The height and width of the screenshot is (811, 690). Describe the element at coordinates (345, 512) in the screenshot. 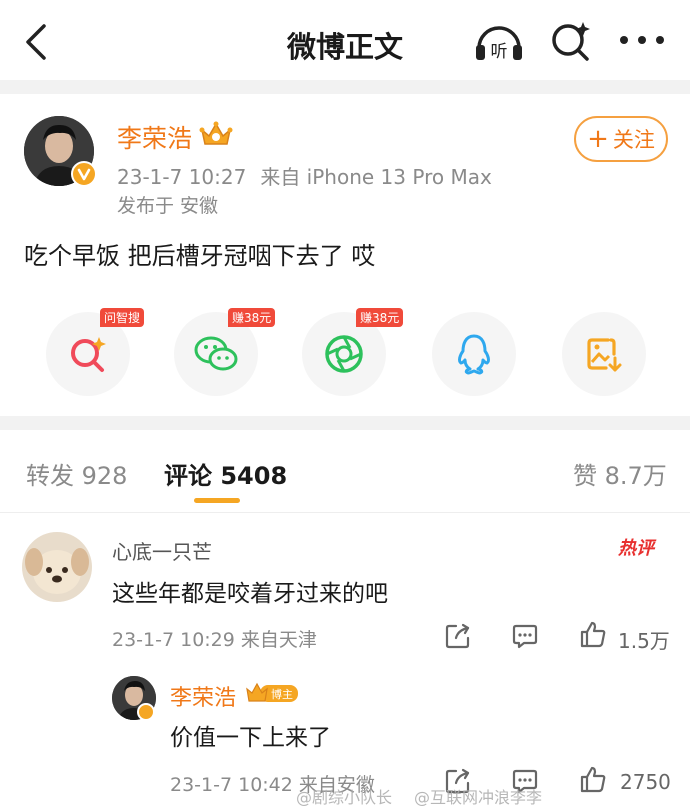

I see `divider` at that location.